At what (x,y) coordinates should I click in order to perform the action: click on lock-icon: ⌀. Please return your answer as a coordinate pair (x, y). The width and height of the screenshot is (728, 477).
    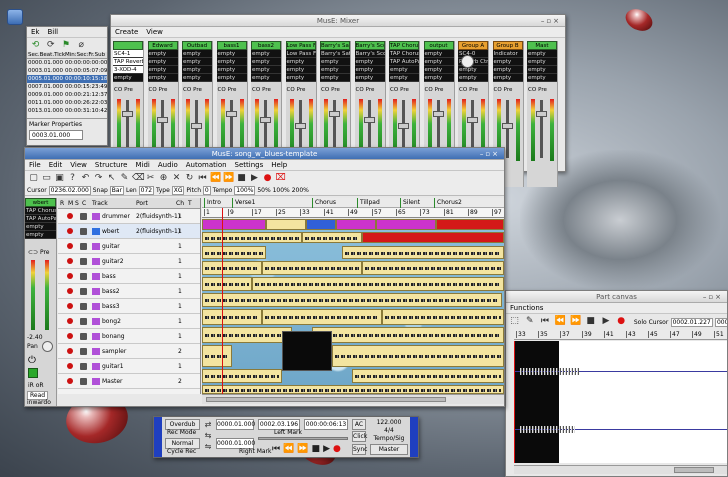
    Looking at the image, I should click on (81, 45).